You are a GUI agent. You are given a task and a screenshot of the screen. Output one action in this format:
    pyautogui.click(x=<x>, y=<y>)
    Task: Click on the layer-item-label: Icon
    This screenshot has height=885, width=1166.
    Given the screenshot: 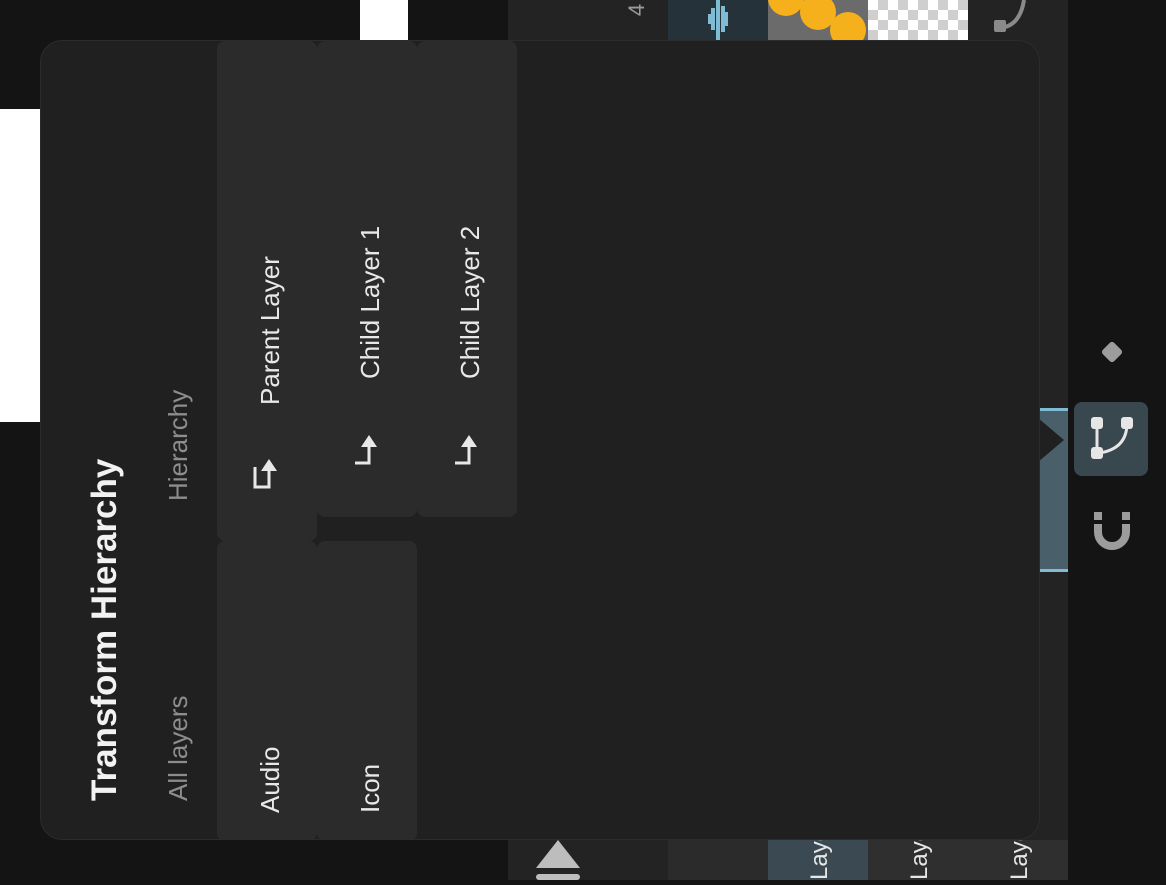 What is the action you would take?
    pyautogui.click(x=370, y=788)
    